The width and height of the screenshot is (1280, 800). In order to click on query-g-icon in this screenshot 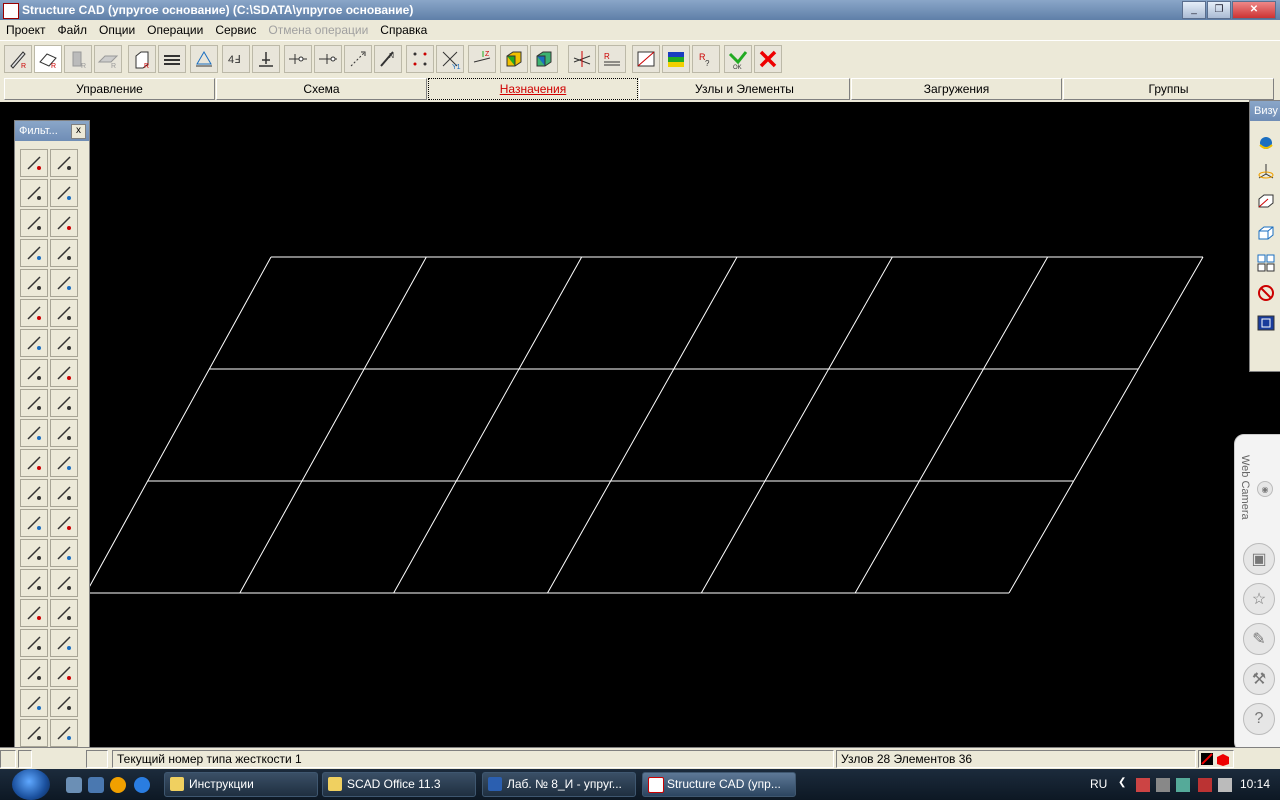, I will do `click(64, 613)`.